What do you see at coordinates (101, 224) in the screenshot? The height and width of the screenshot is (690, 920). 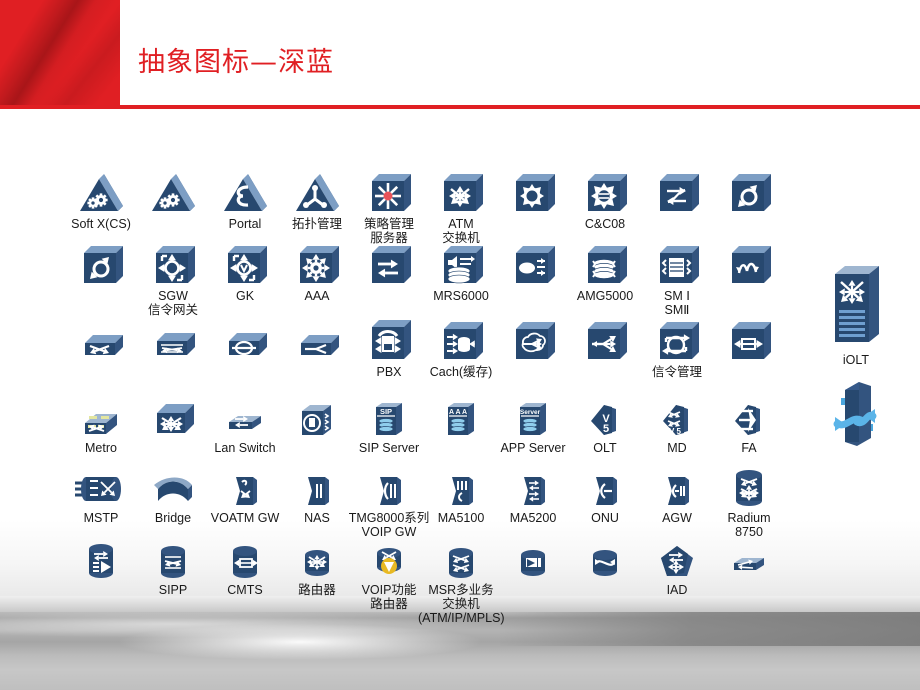 I see `icon-label: Soft X(CS)` at bounding box center [101, 224].